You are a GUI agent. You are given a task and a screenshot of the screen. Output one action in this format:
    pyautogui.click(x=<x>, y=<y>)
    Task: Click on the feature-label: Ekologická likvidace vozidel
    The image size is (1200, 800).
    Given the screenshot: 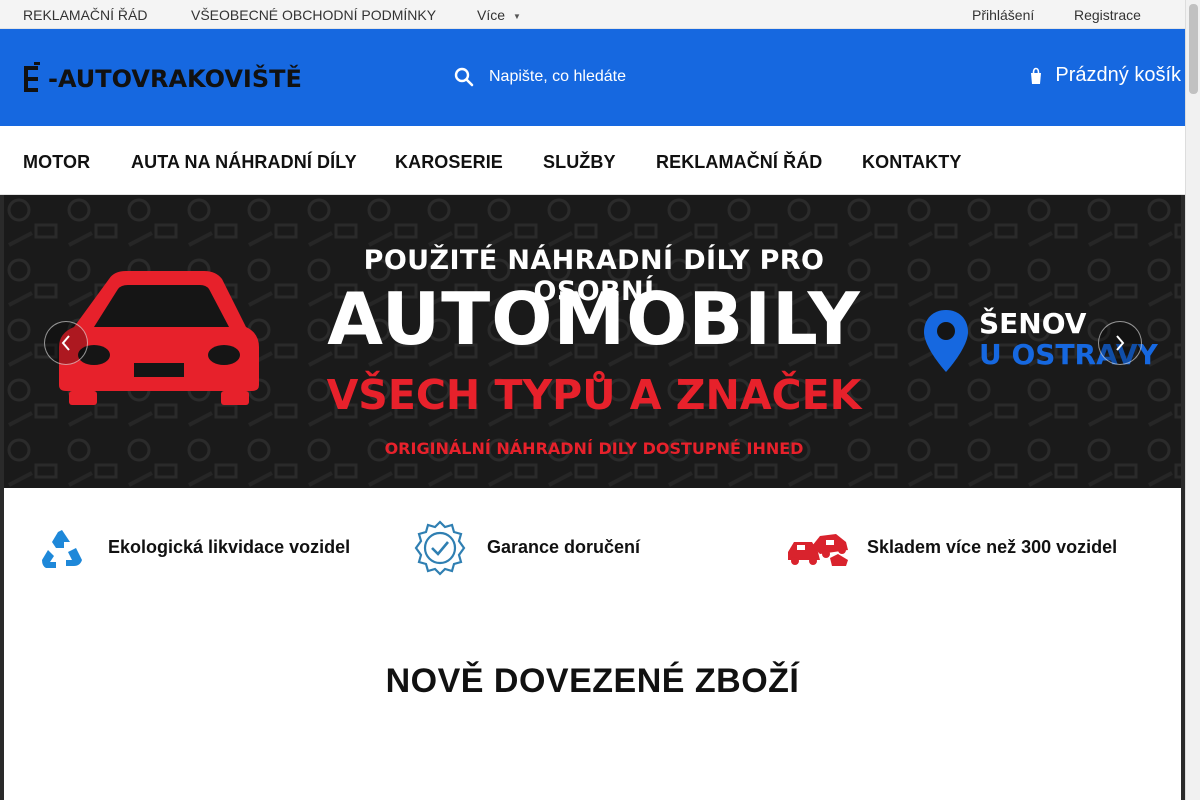 What is the action you would take?
    pyautogui.click(x=229, y=547)
    